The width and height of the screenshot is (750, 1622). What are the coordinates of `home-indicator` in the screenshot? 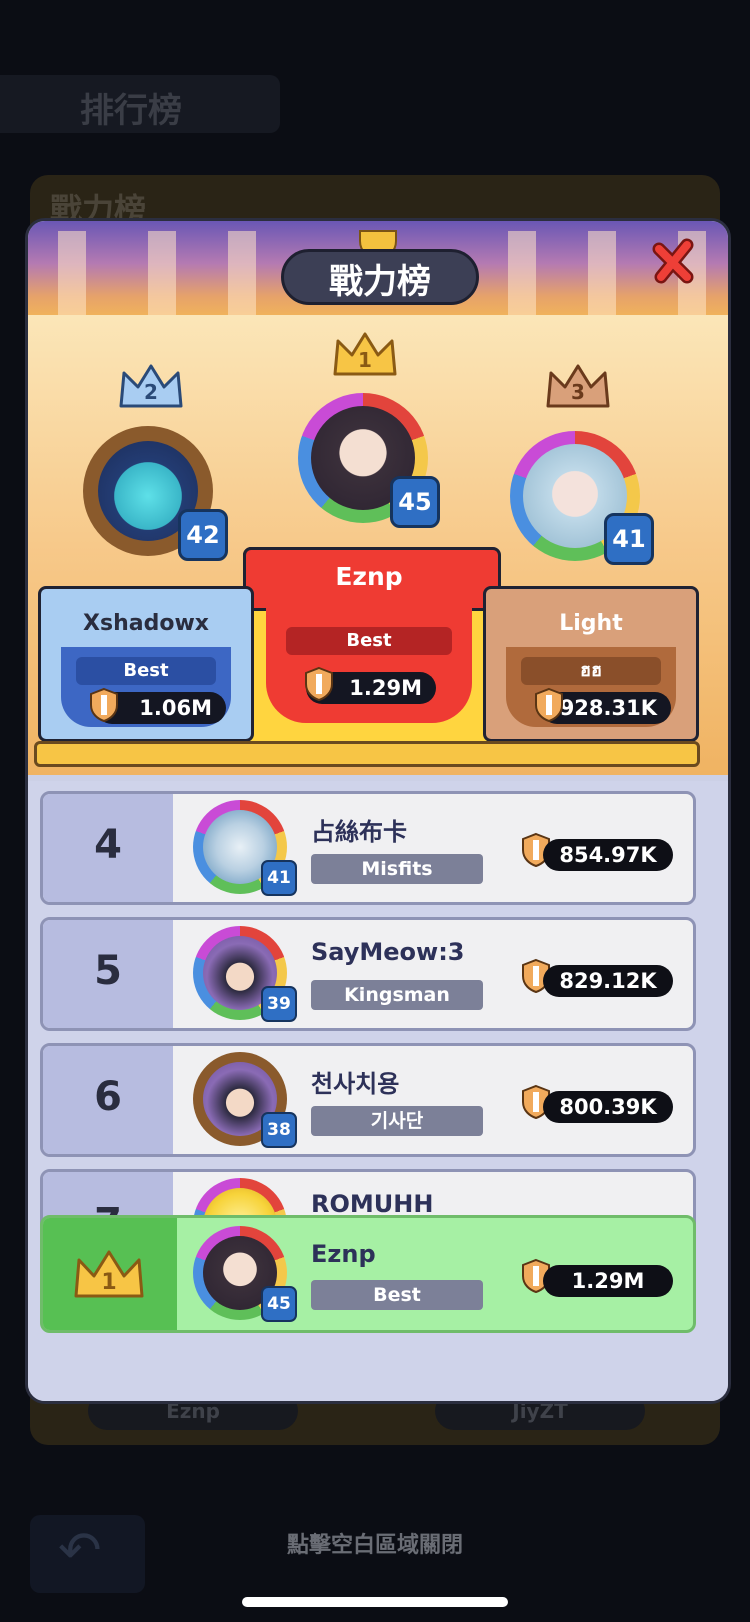 It's located at (375, 1602).